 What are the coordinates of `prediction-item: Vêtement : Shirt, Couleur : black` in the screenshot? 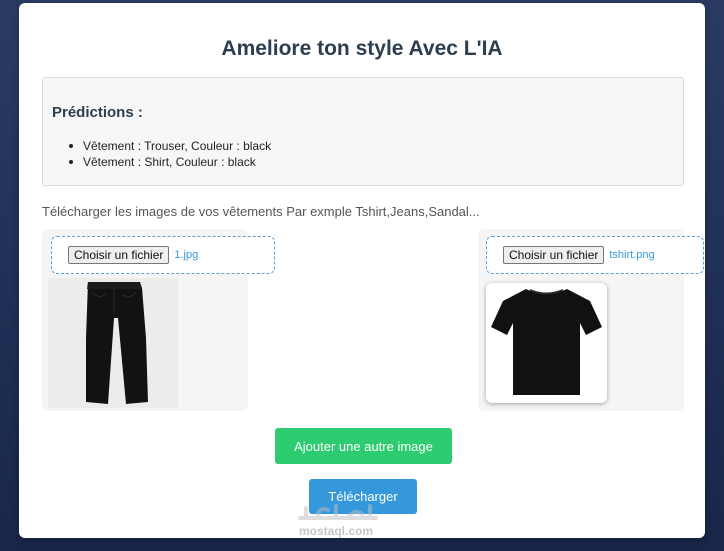 It's located at (170, 162).